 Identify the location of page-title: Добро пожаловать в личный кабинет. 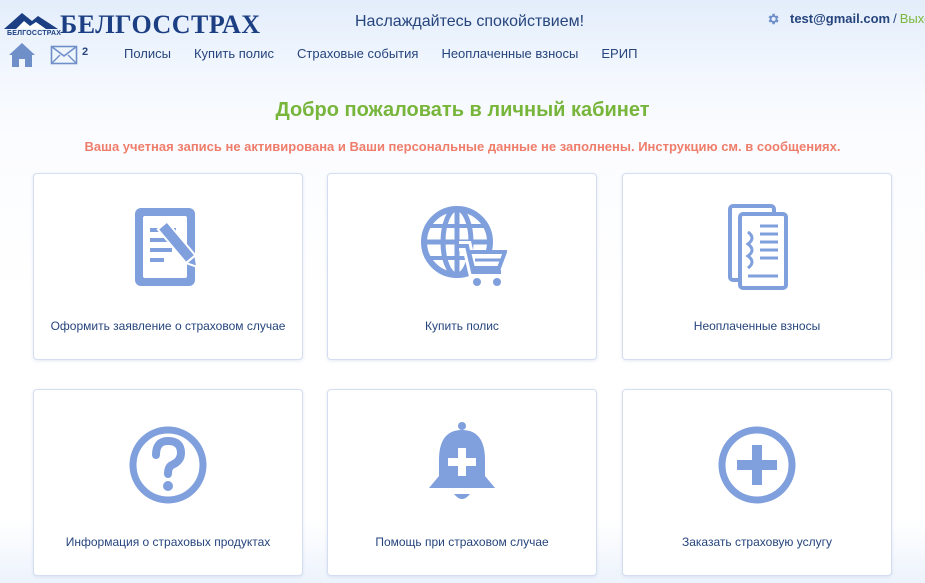
(462, 110).